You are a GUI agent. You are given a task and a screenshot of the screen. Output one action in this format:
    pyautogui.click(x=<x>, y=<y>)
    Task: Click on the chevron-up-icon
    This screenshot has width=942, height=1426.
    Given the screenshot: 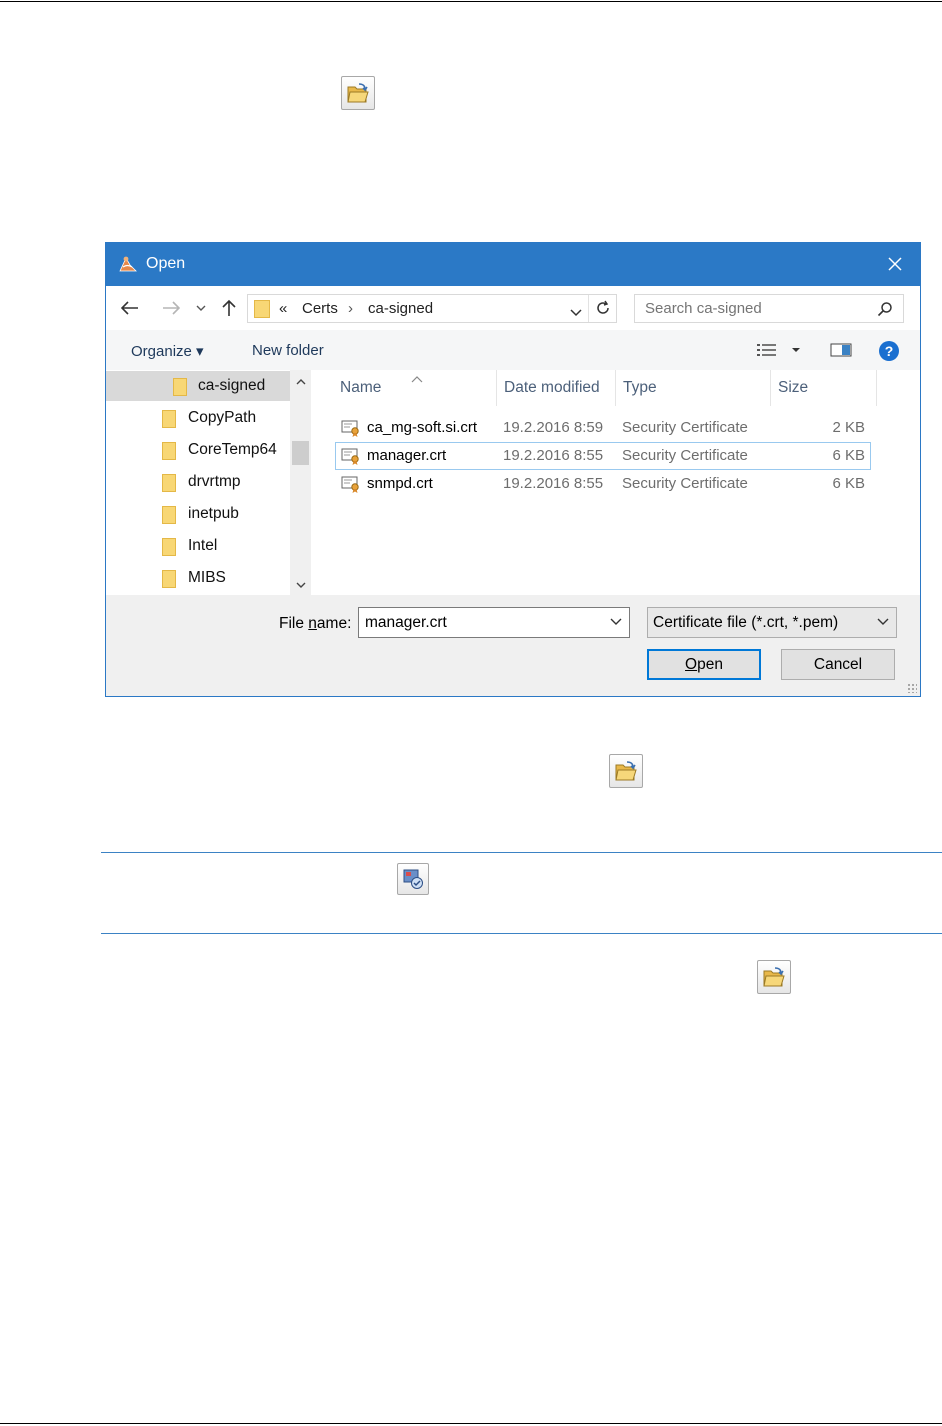 What is the action you would take?
    pyautogui.click(x=300, y=382)
    